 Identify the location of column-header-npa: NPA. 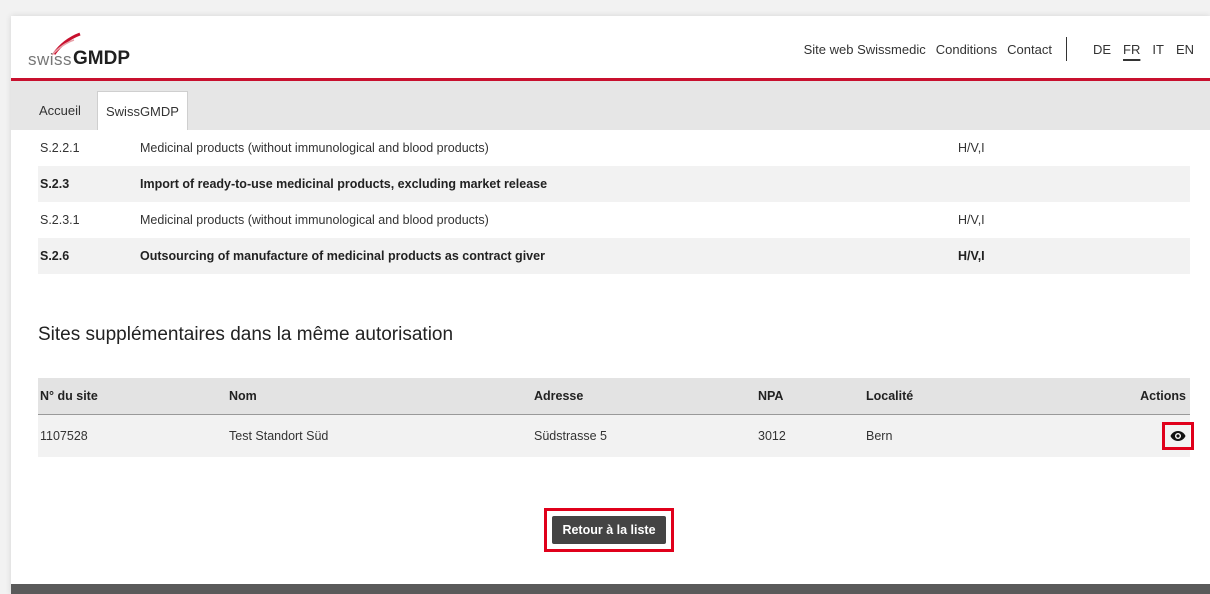
(771, 396).